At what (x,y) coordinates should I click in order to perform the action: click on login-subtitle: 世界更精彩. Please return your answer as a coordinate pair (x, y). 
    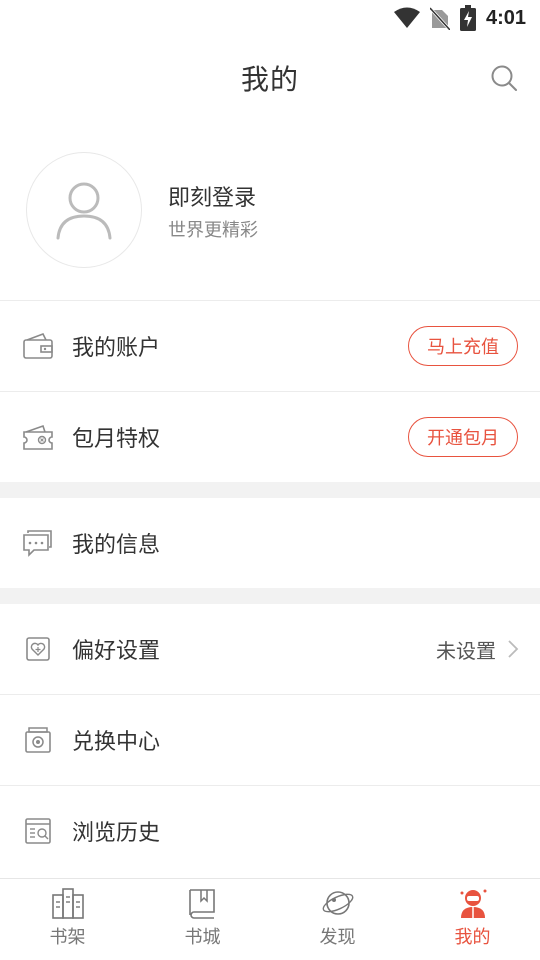
    Looking at the image, I should click on (213, 230).